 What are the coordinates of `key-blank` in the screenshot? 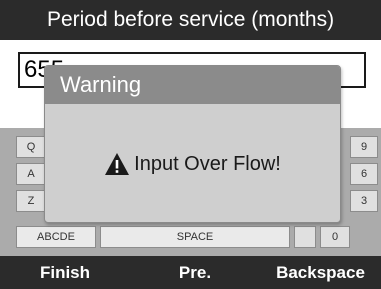 It's located at (305, 237).